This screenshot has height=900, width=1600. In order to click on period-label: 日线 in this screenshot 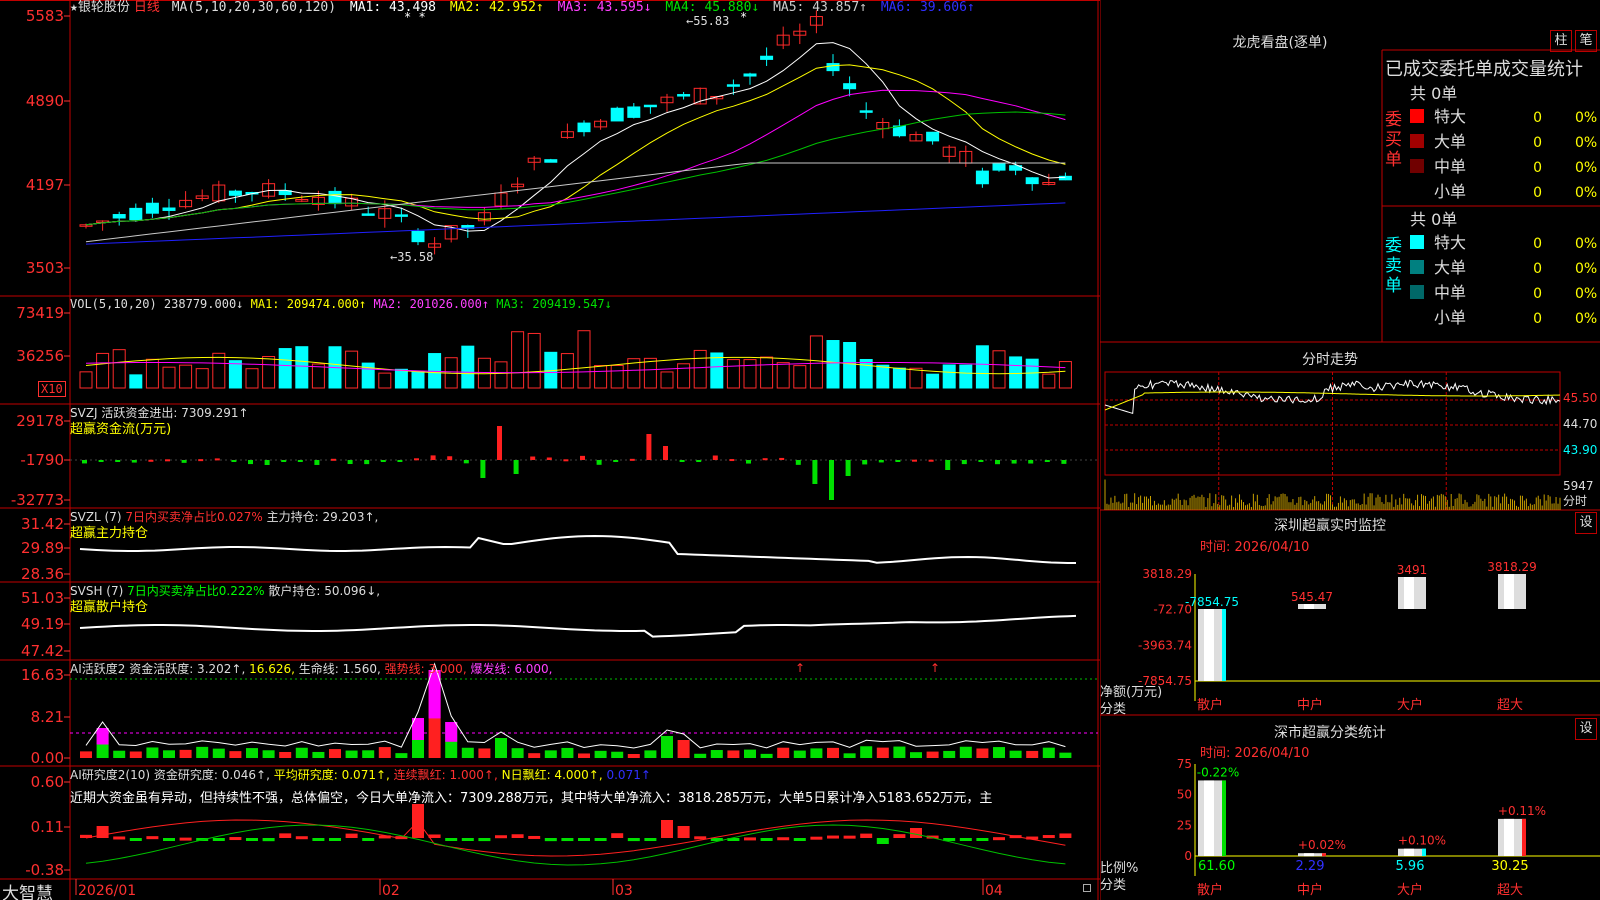, I will do `click(147, 7)`.